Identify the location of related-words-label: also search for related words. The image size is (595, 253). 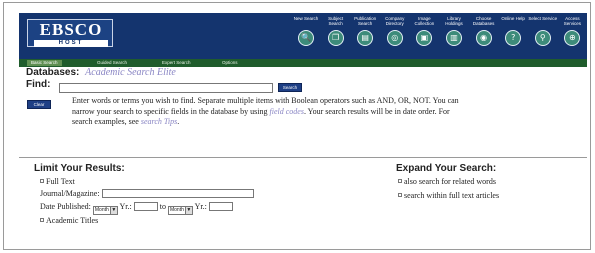
(450, 181).